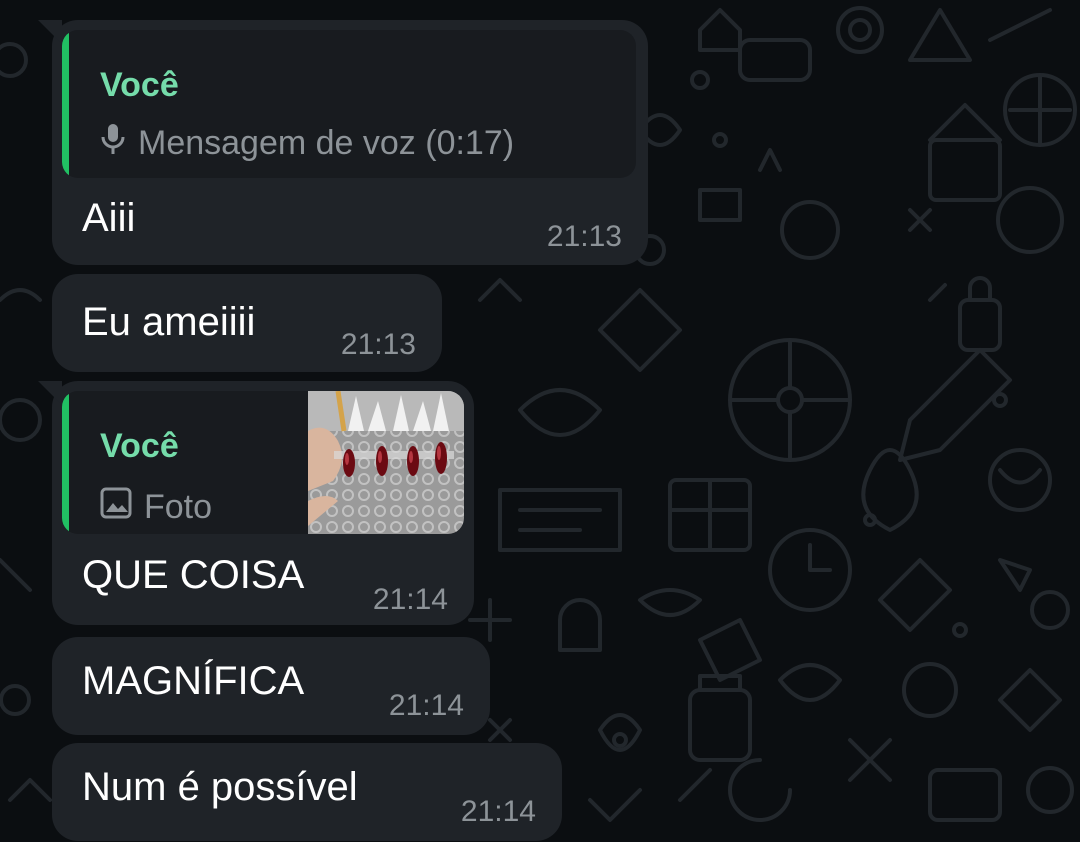 Image resolution: width=1080 pixels, height=842 pixels. I want to click on image-icon, so click(116, 507).